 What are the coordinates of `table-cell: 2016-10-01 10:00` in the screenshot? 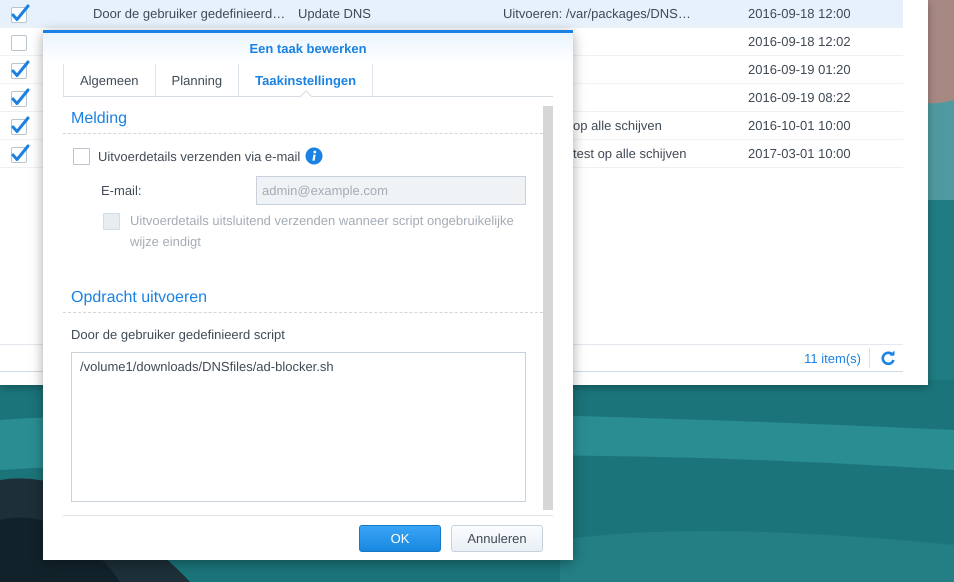 It's located at (799, 125).